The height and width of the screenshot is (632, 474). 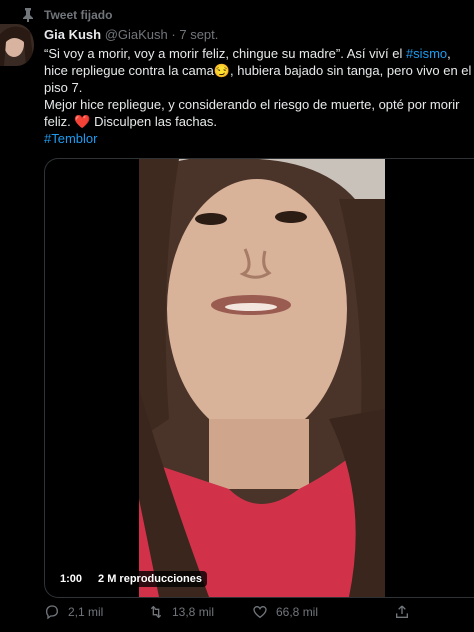 I want to click on pinned-tweet-label: Tweet fijado, so click(x=78, y=15).